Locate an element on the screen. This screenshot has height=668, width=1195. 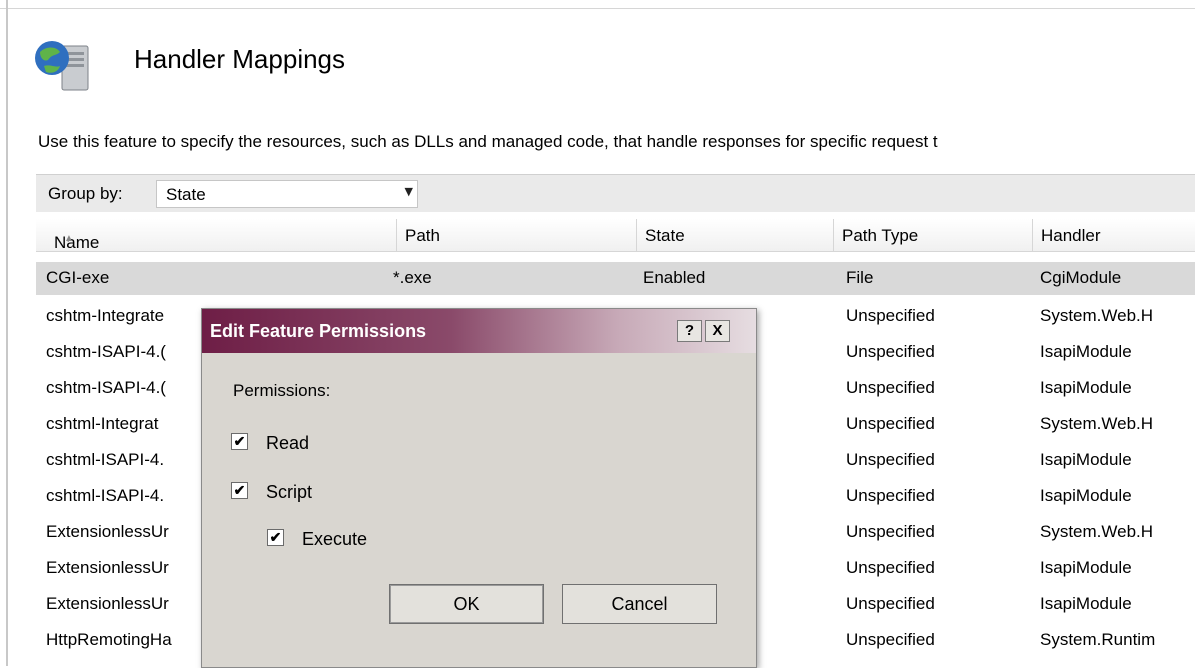
group-by-bar: Group by: State ▼ is located at coordinates (615, 193).